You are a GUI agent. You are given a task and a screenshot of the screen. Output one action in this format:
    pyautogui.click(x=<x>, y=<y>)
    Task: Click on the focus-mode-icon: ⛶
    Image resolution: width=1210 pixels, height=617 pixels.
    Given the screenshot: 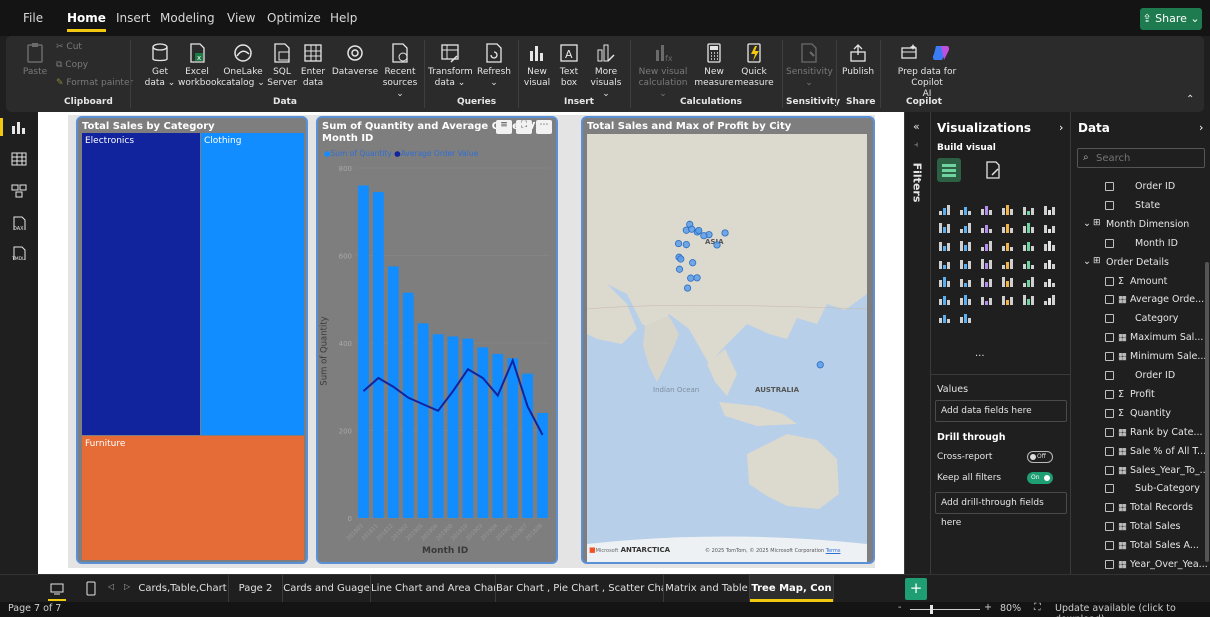 What is the action you would take?
    pyautogui.click(x=524, y=127)
    